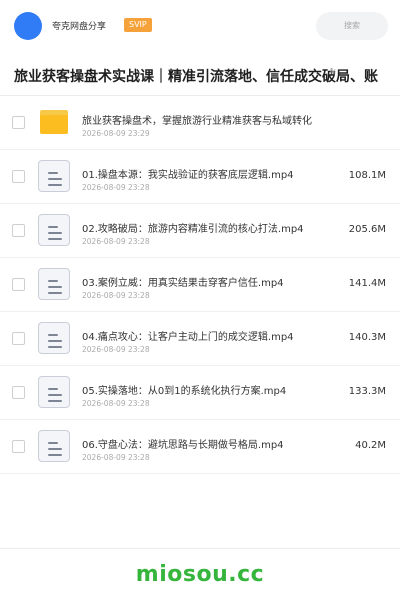 The image size is (400, 600). What do you see at coordinates (352, 26) in the screenshot?
I see `search-input` at bounding box center [352, 26].